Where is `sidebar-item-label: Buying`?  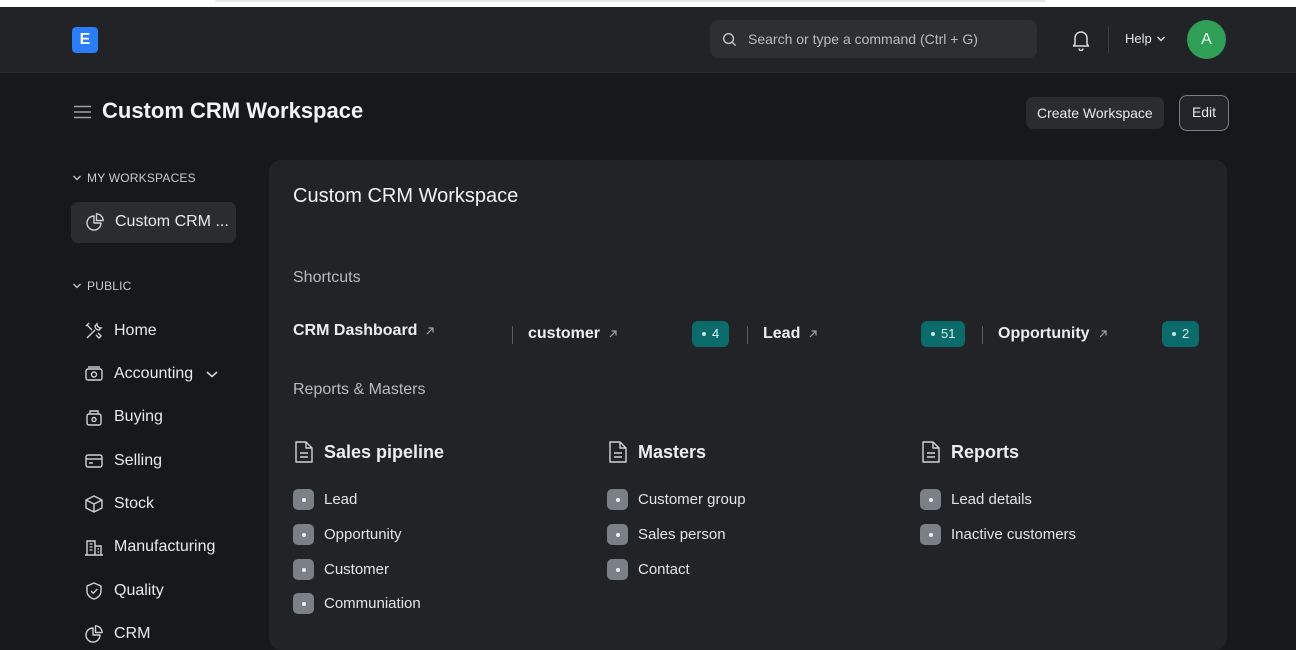
sidebar-item-label: Buying is located at coordinates (138, 416).